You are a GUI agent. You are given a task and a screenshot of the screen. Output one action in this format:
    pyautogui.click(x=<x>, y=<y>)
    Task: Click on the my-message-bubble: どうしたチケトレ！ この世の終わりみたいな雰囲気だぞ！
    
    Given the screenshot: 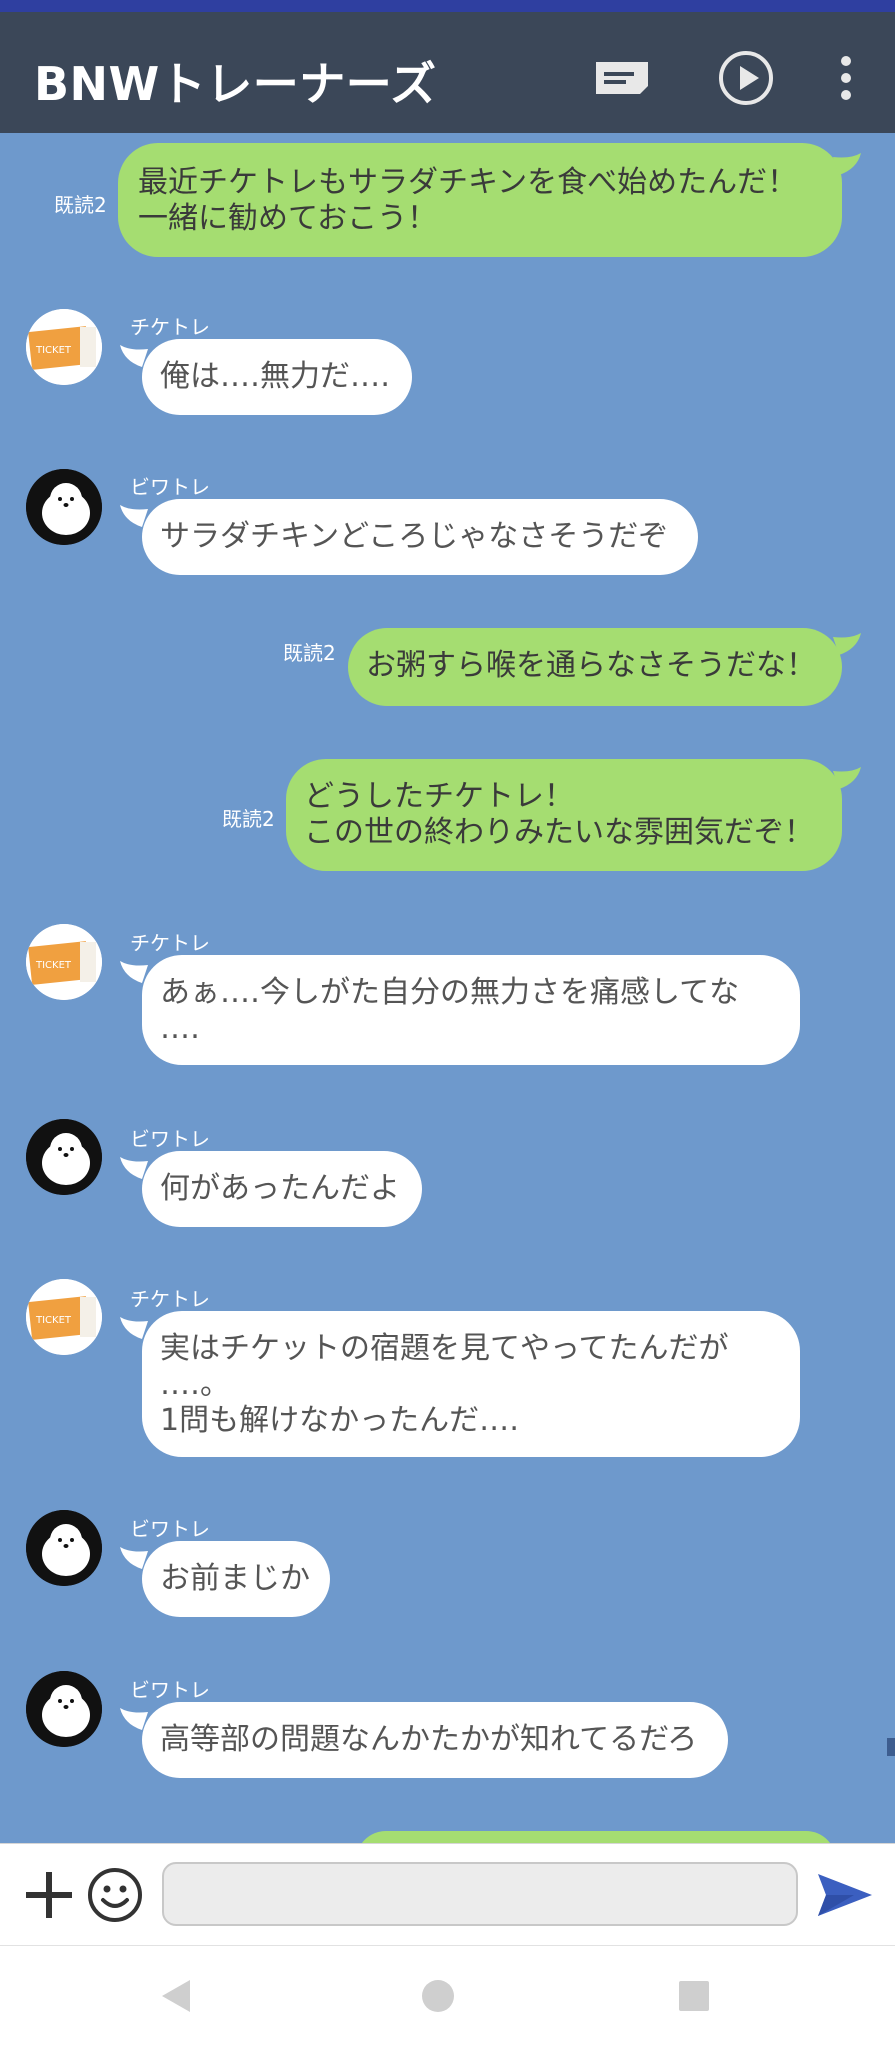 What is the action you would take?
    pyautogui.click(x=564, y=815)
    